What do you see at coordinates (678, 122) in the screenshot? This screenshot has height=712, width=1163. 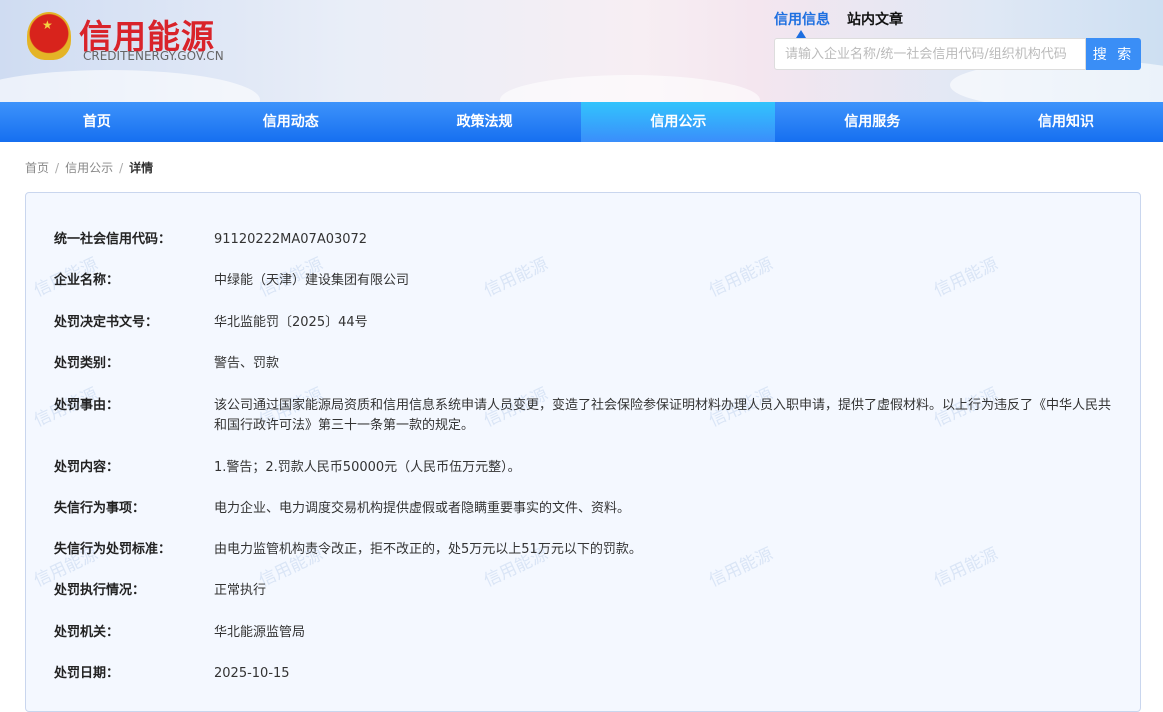 I see `nav-credit-publicity: 信用公示` at bounding box center [678, 122].